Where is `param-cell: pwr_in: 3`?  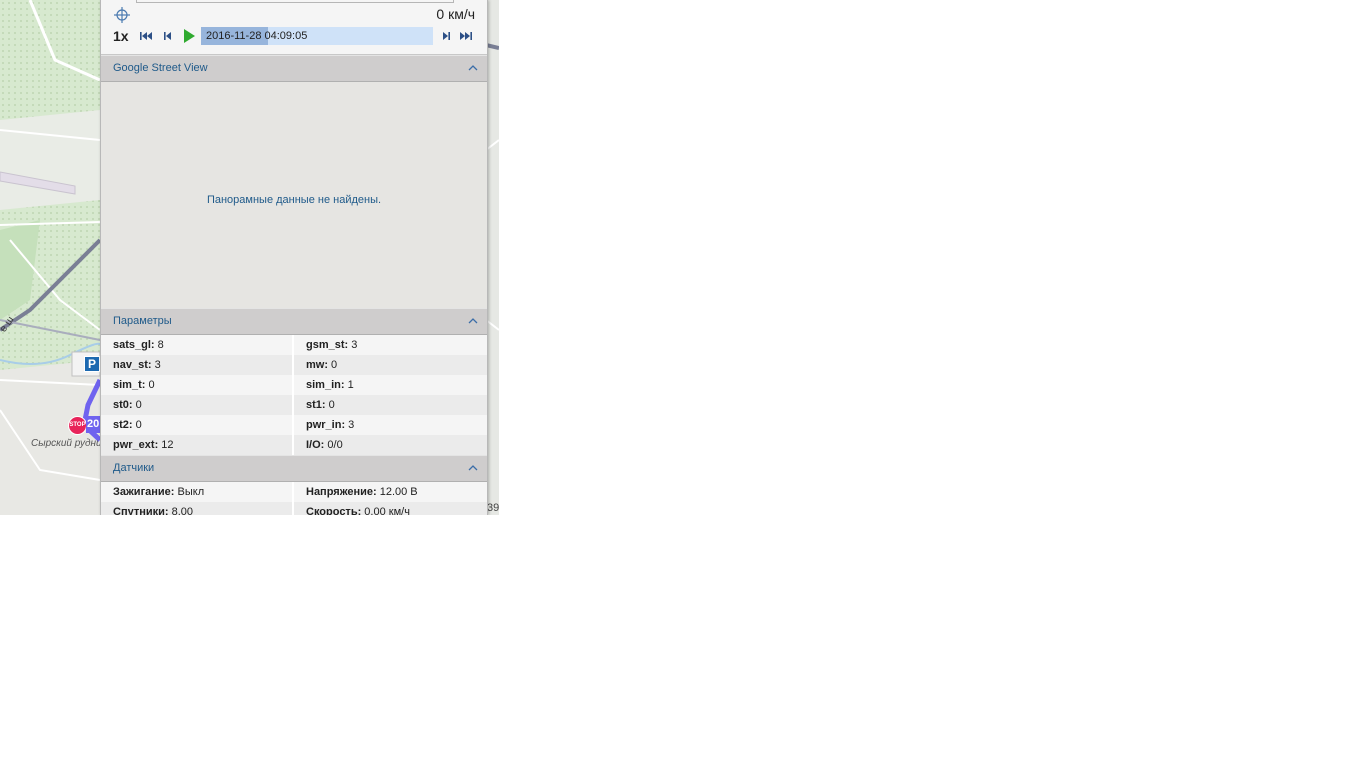 param-cell: pwr_in: 3 is located at coordinates (330, 425).